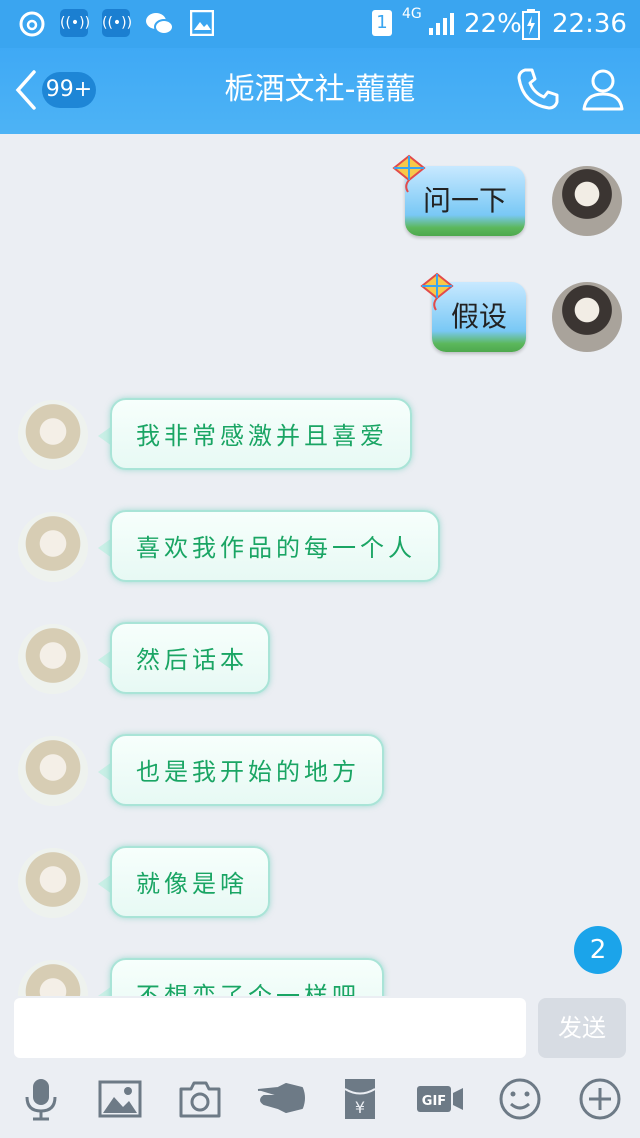  What do you see at coordinates (200, 1099) in the screenshot?
I see `camera-icon` at bounding box center [200, 1099].